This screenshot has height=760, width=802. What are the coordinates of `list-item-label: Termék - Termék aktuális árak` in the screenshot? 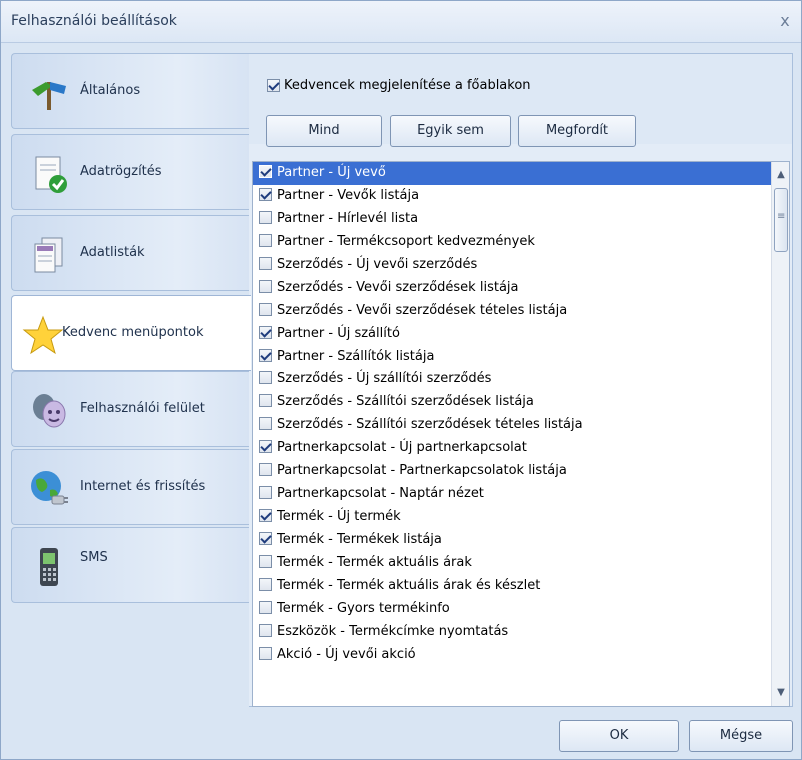 It's located at (374, 562).